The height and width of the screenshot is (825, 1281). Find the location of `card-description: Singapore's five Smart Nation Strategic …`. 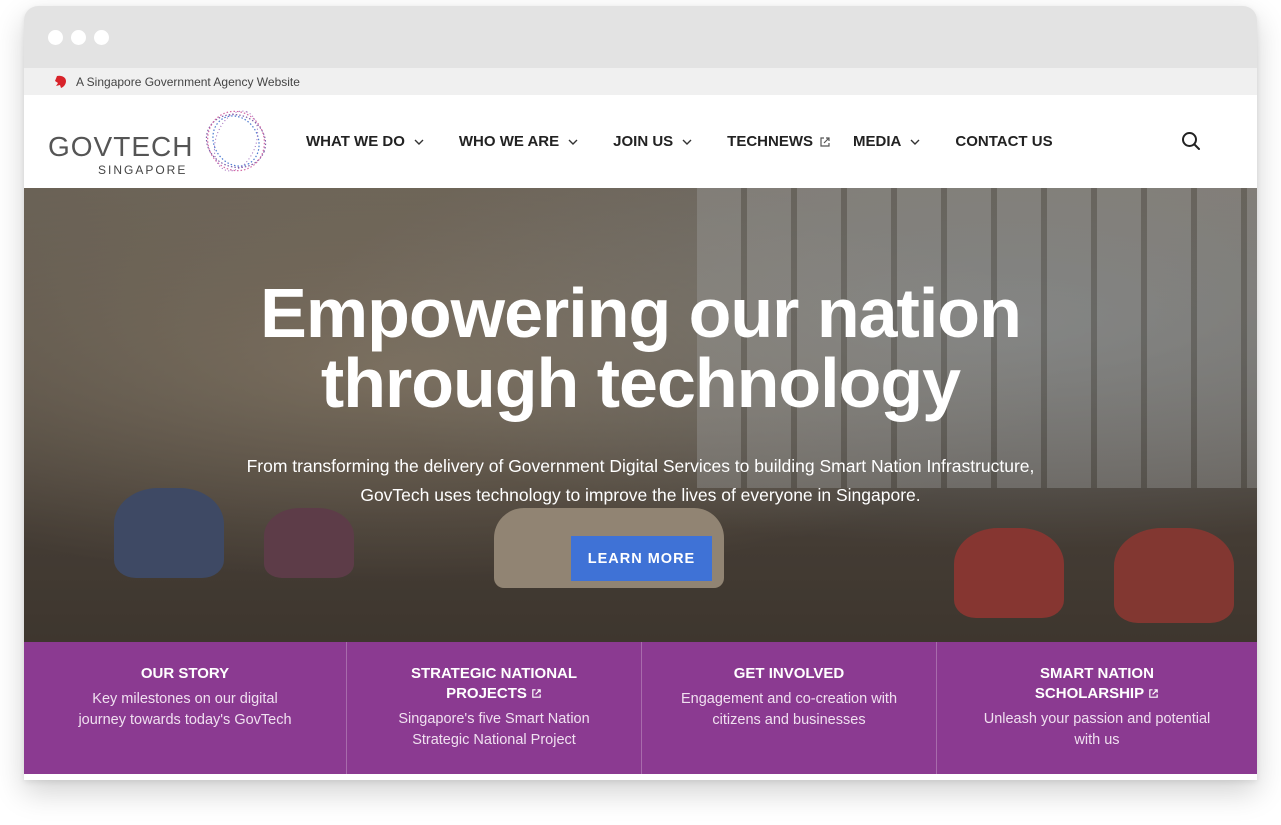

card-description: Singapore's five Smart Nation Strategic … is located at coordinates (494, 729).